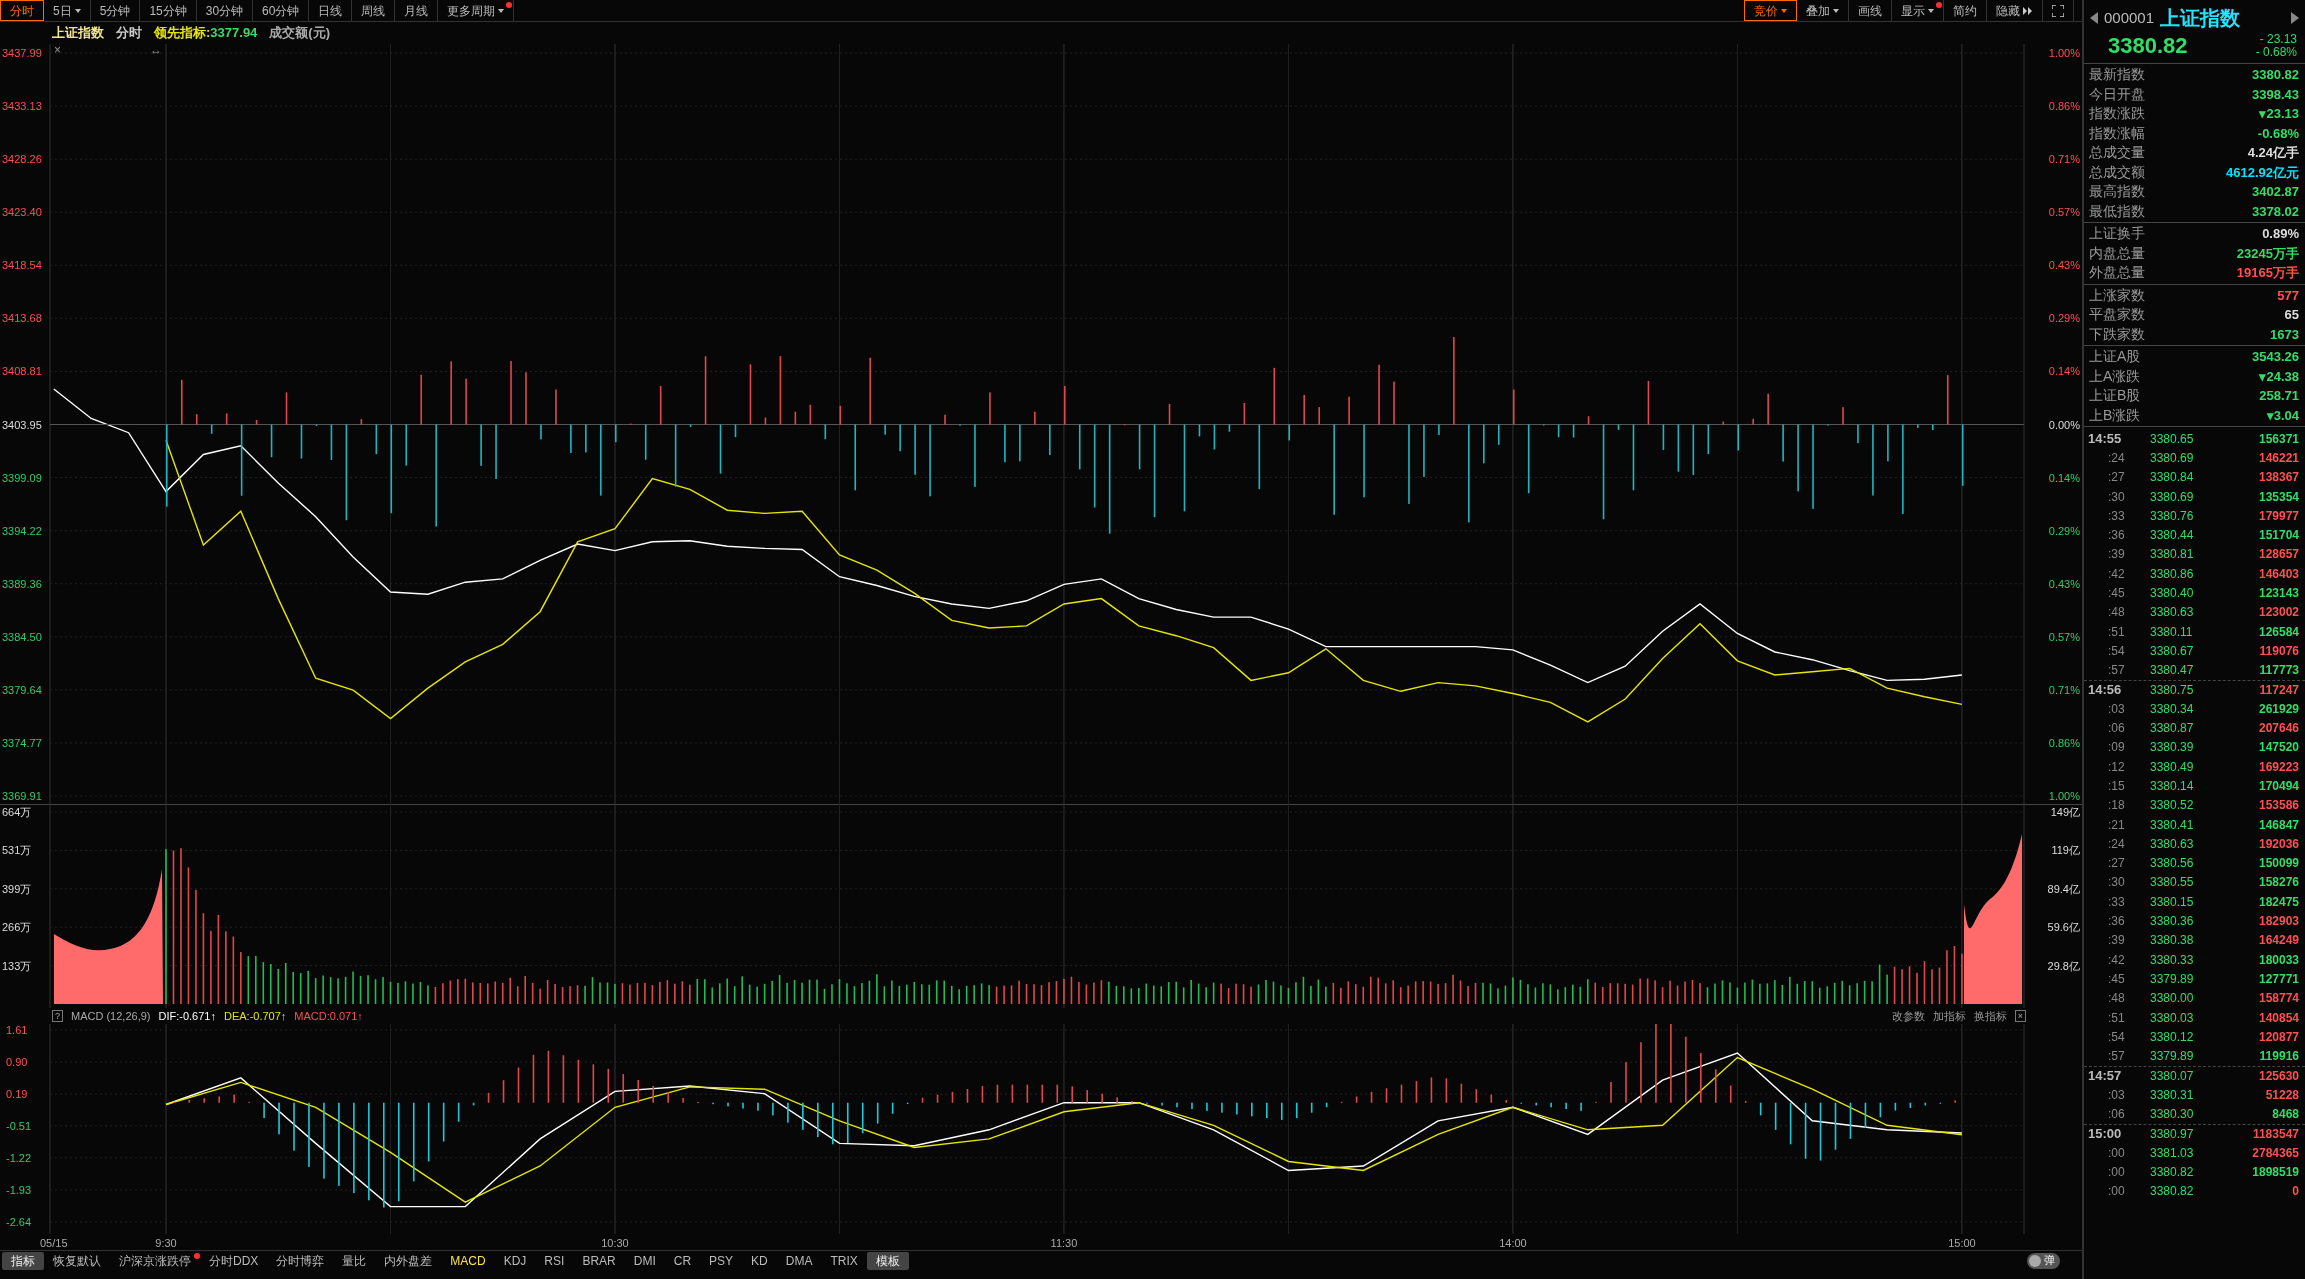 The height and width of the screenshot is (1279, 2305). What do you see at coordinates (17, 812) in the screenshot?
I see `axis-label: 664万` at bounding box center [17, 812].